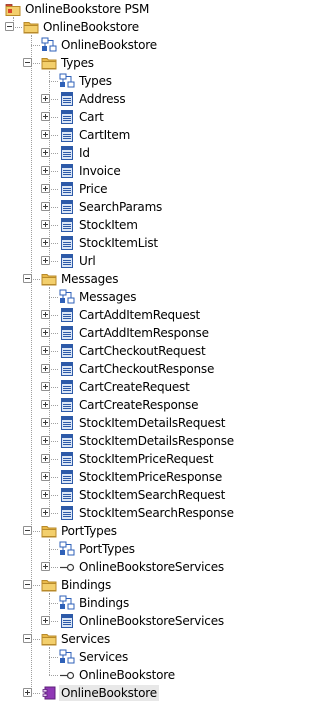 This screenshot has height=704, width=320. What do you see at coordinates (130, 135) in the screenshot?
I see `tree-item: CartItem` at bounding box center [130, 135].